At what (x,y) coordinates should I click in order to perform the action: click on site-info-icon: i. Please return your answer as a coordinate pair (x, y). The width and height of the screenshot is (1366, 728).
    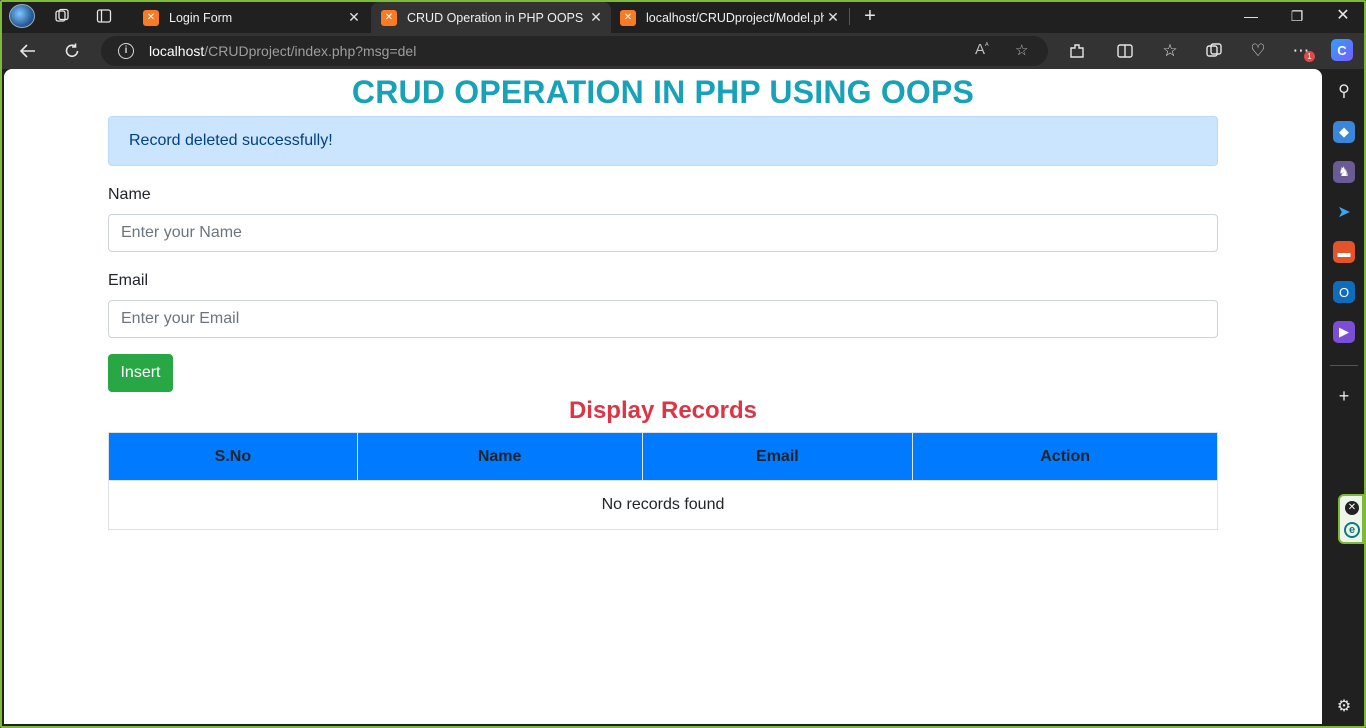
    Looking at the image, I should click on (126, 51).